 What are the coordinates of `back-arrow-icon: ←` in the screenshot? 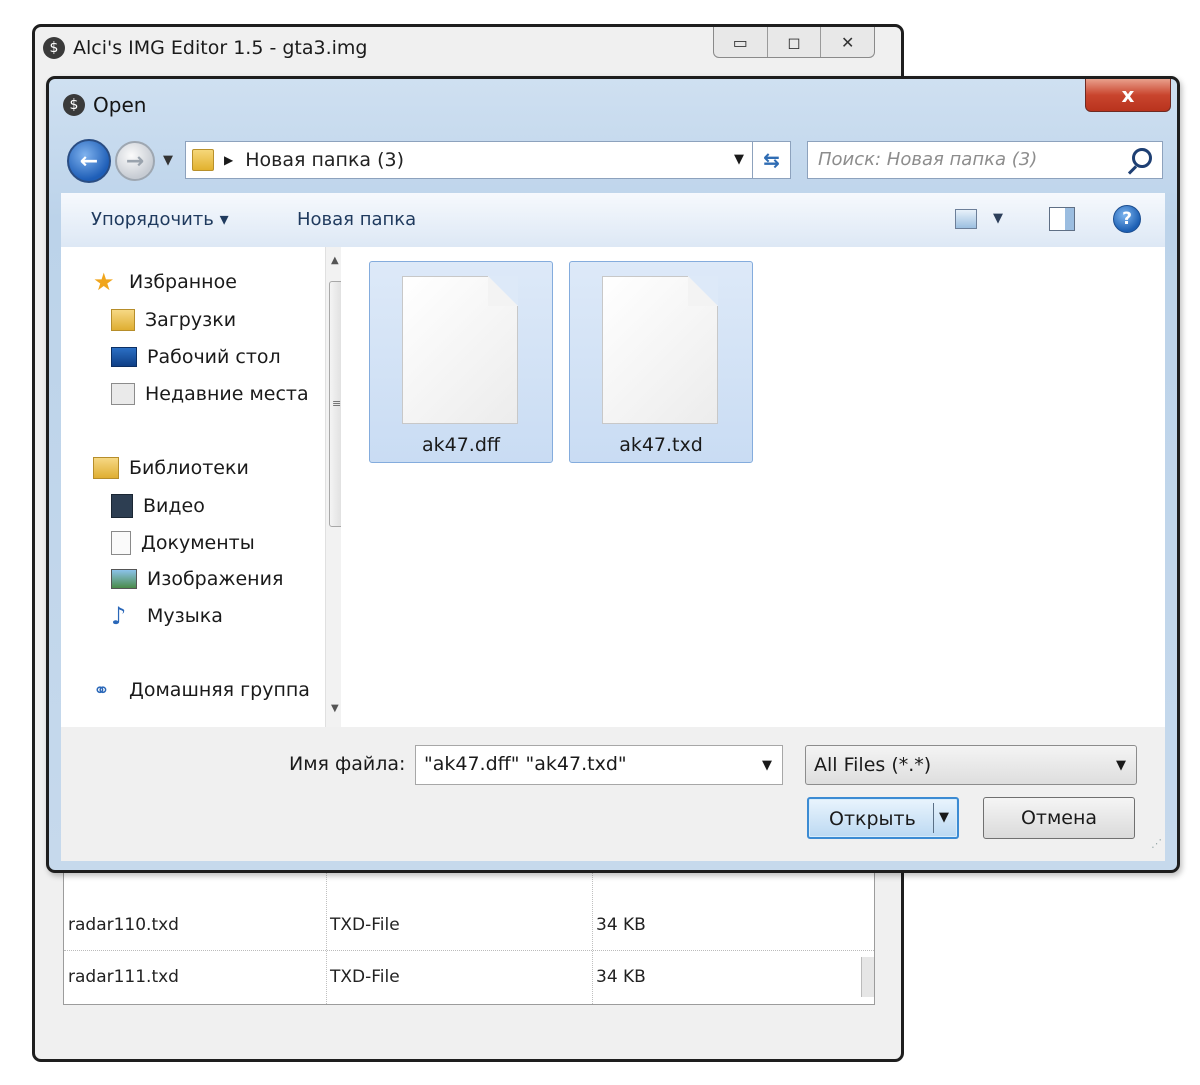 It's located at (89, 161).